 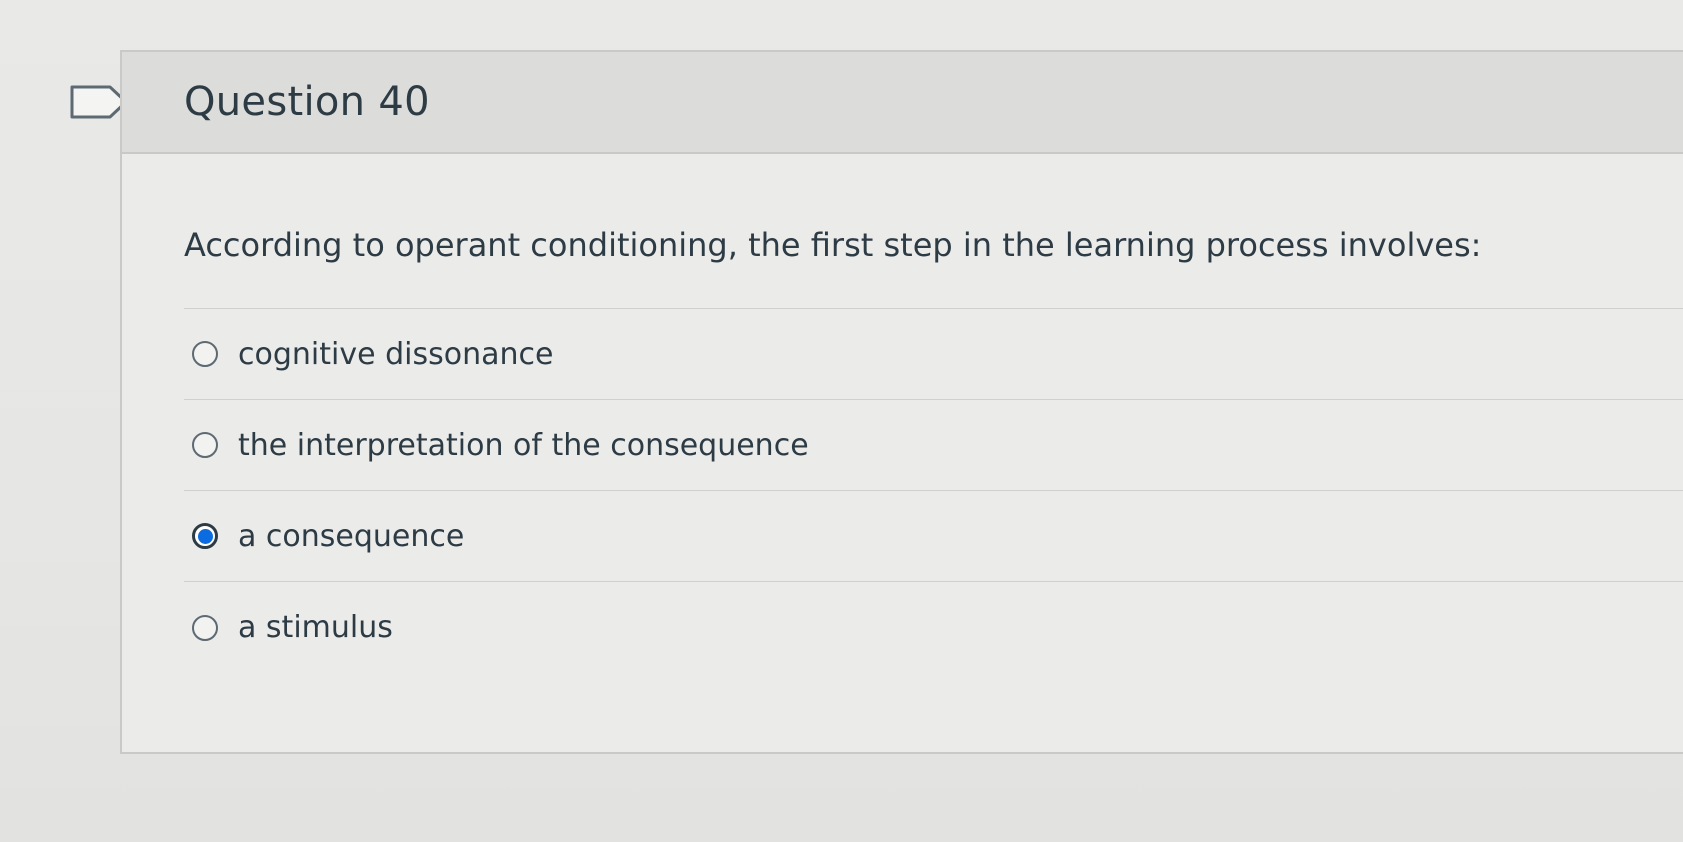 What do you see at coordinates (933, 445) in the screenshot?
I see `answer-option: the interpretation of the consequence` at bounding box center [933, 445].